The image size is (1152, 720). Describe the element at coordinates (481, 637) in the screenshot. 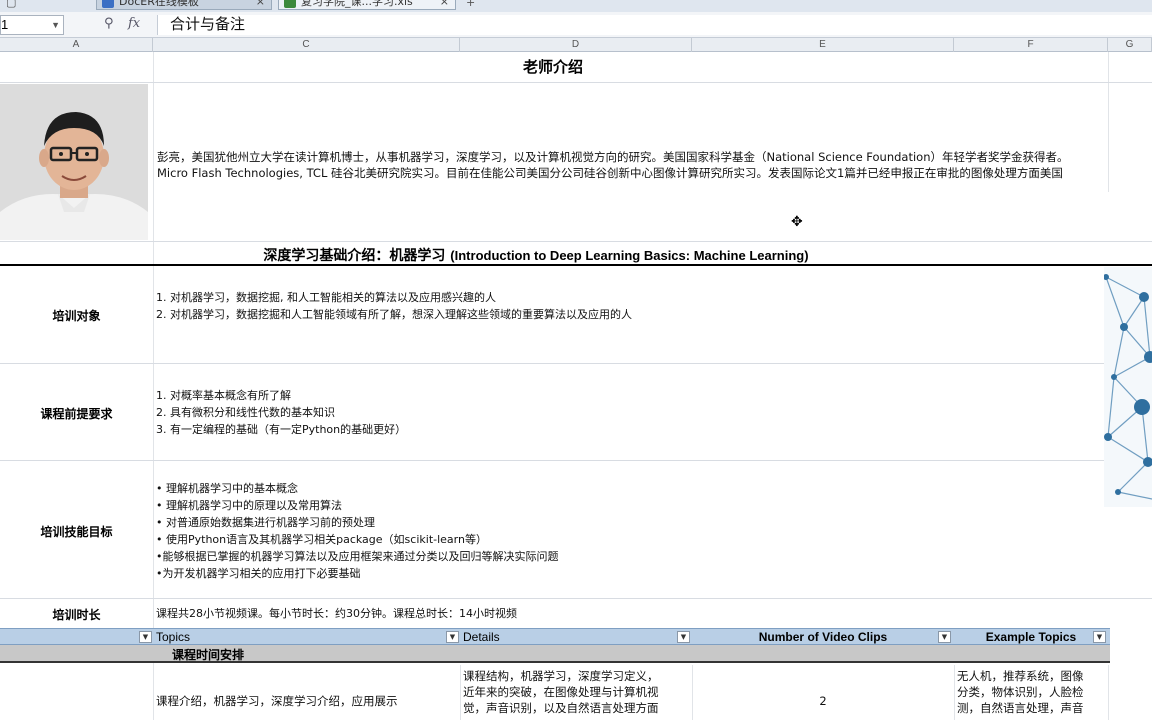

I see `header-details: Details` at that location.